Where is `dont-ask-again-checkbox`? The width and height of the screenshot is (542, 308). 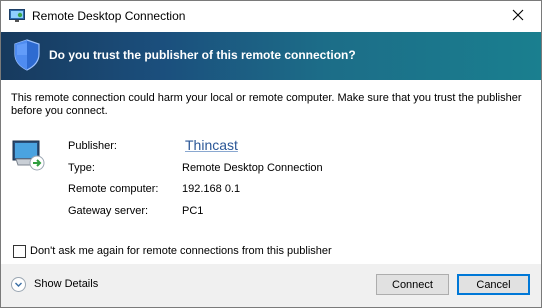 dont-ask-again-checkbox is located at coordinates (19, 251).